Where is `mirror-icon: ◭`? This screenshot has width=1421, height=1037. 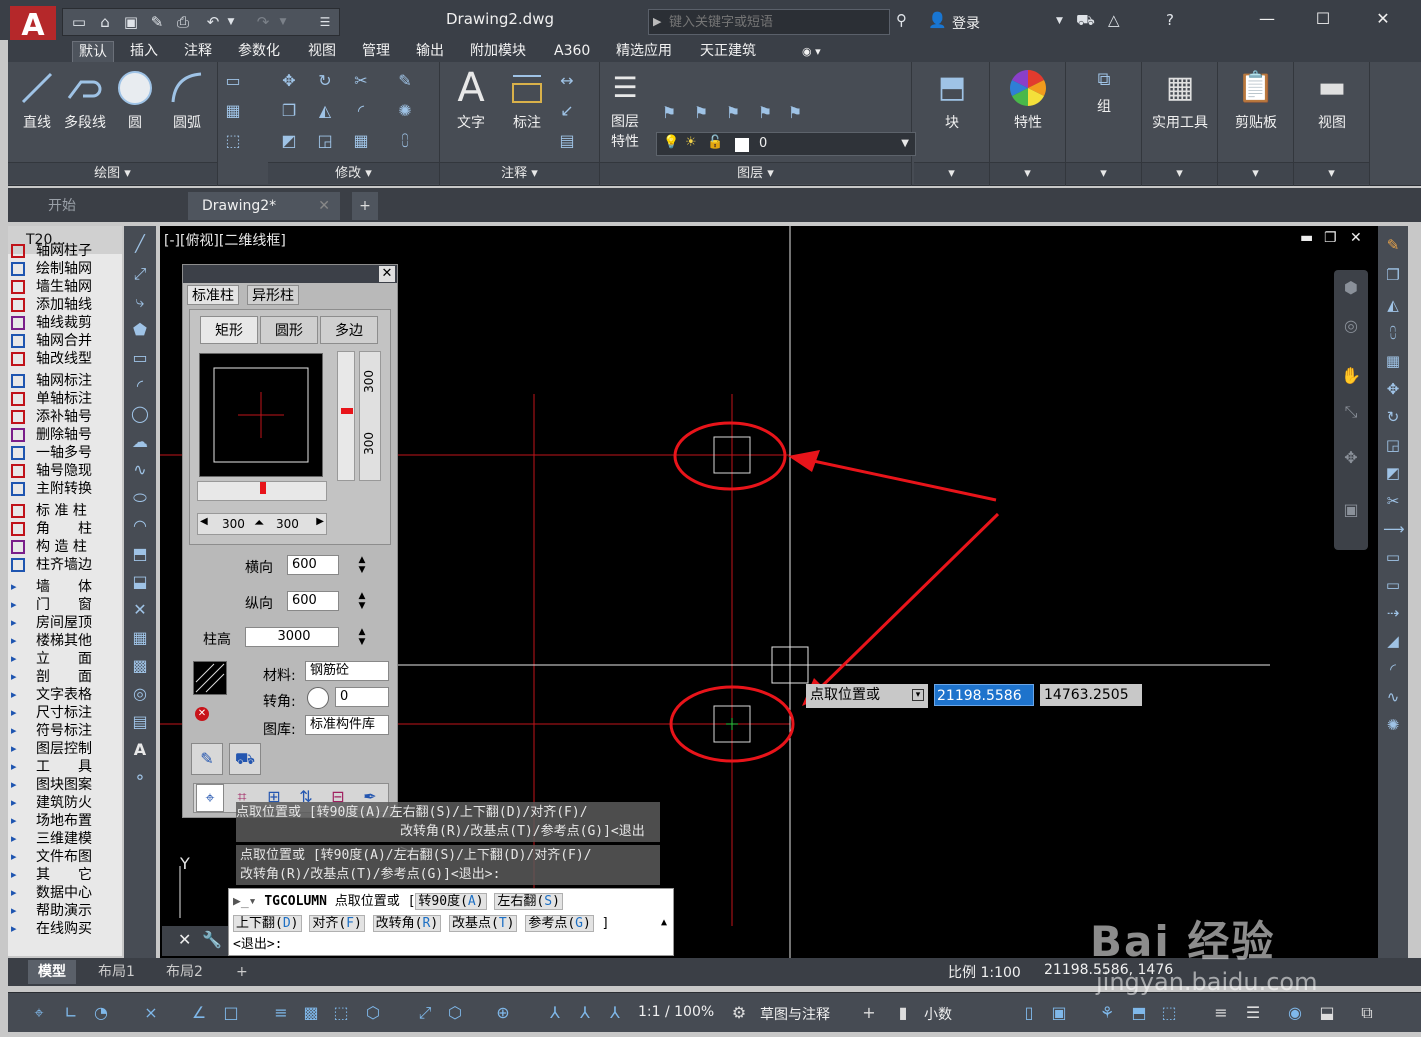
mirror-icon: ◭ is located at coordinates (1393, 306).